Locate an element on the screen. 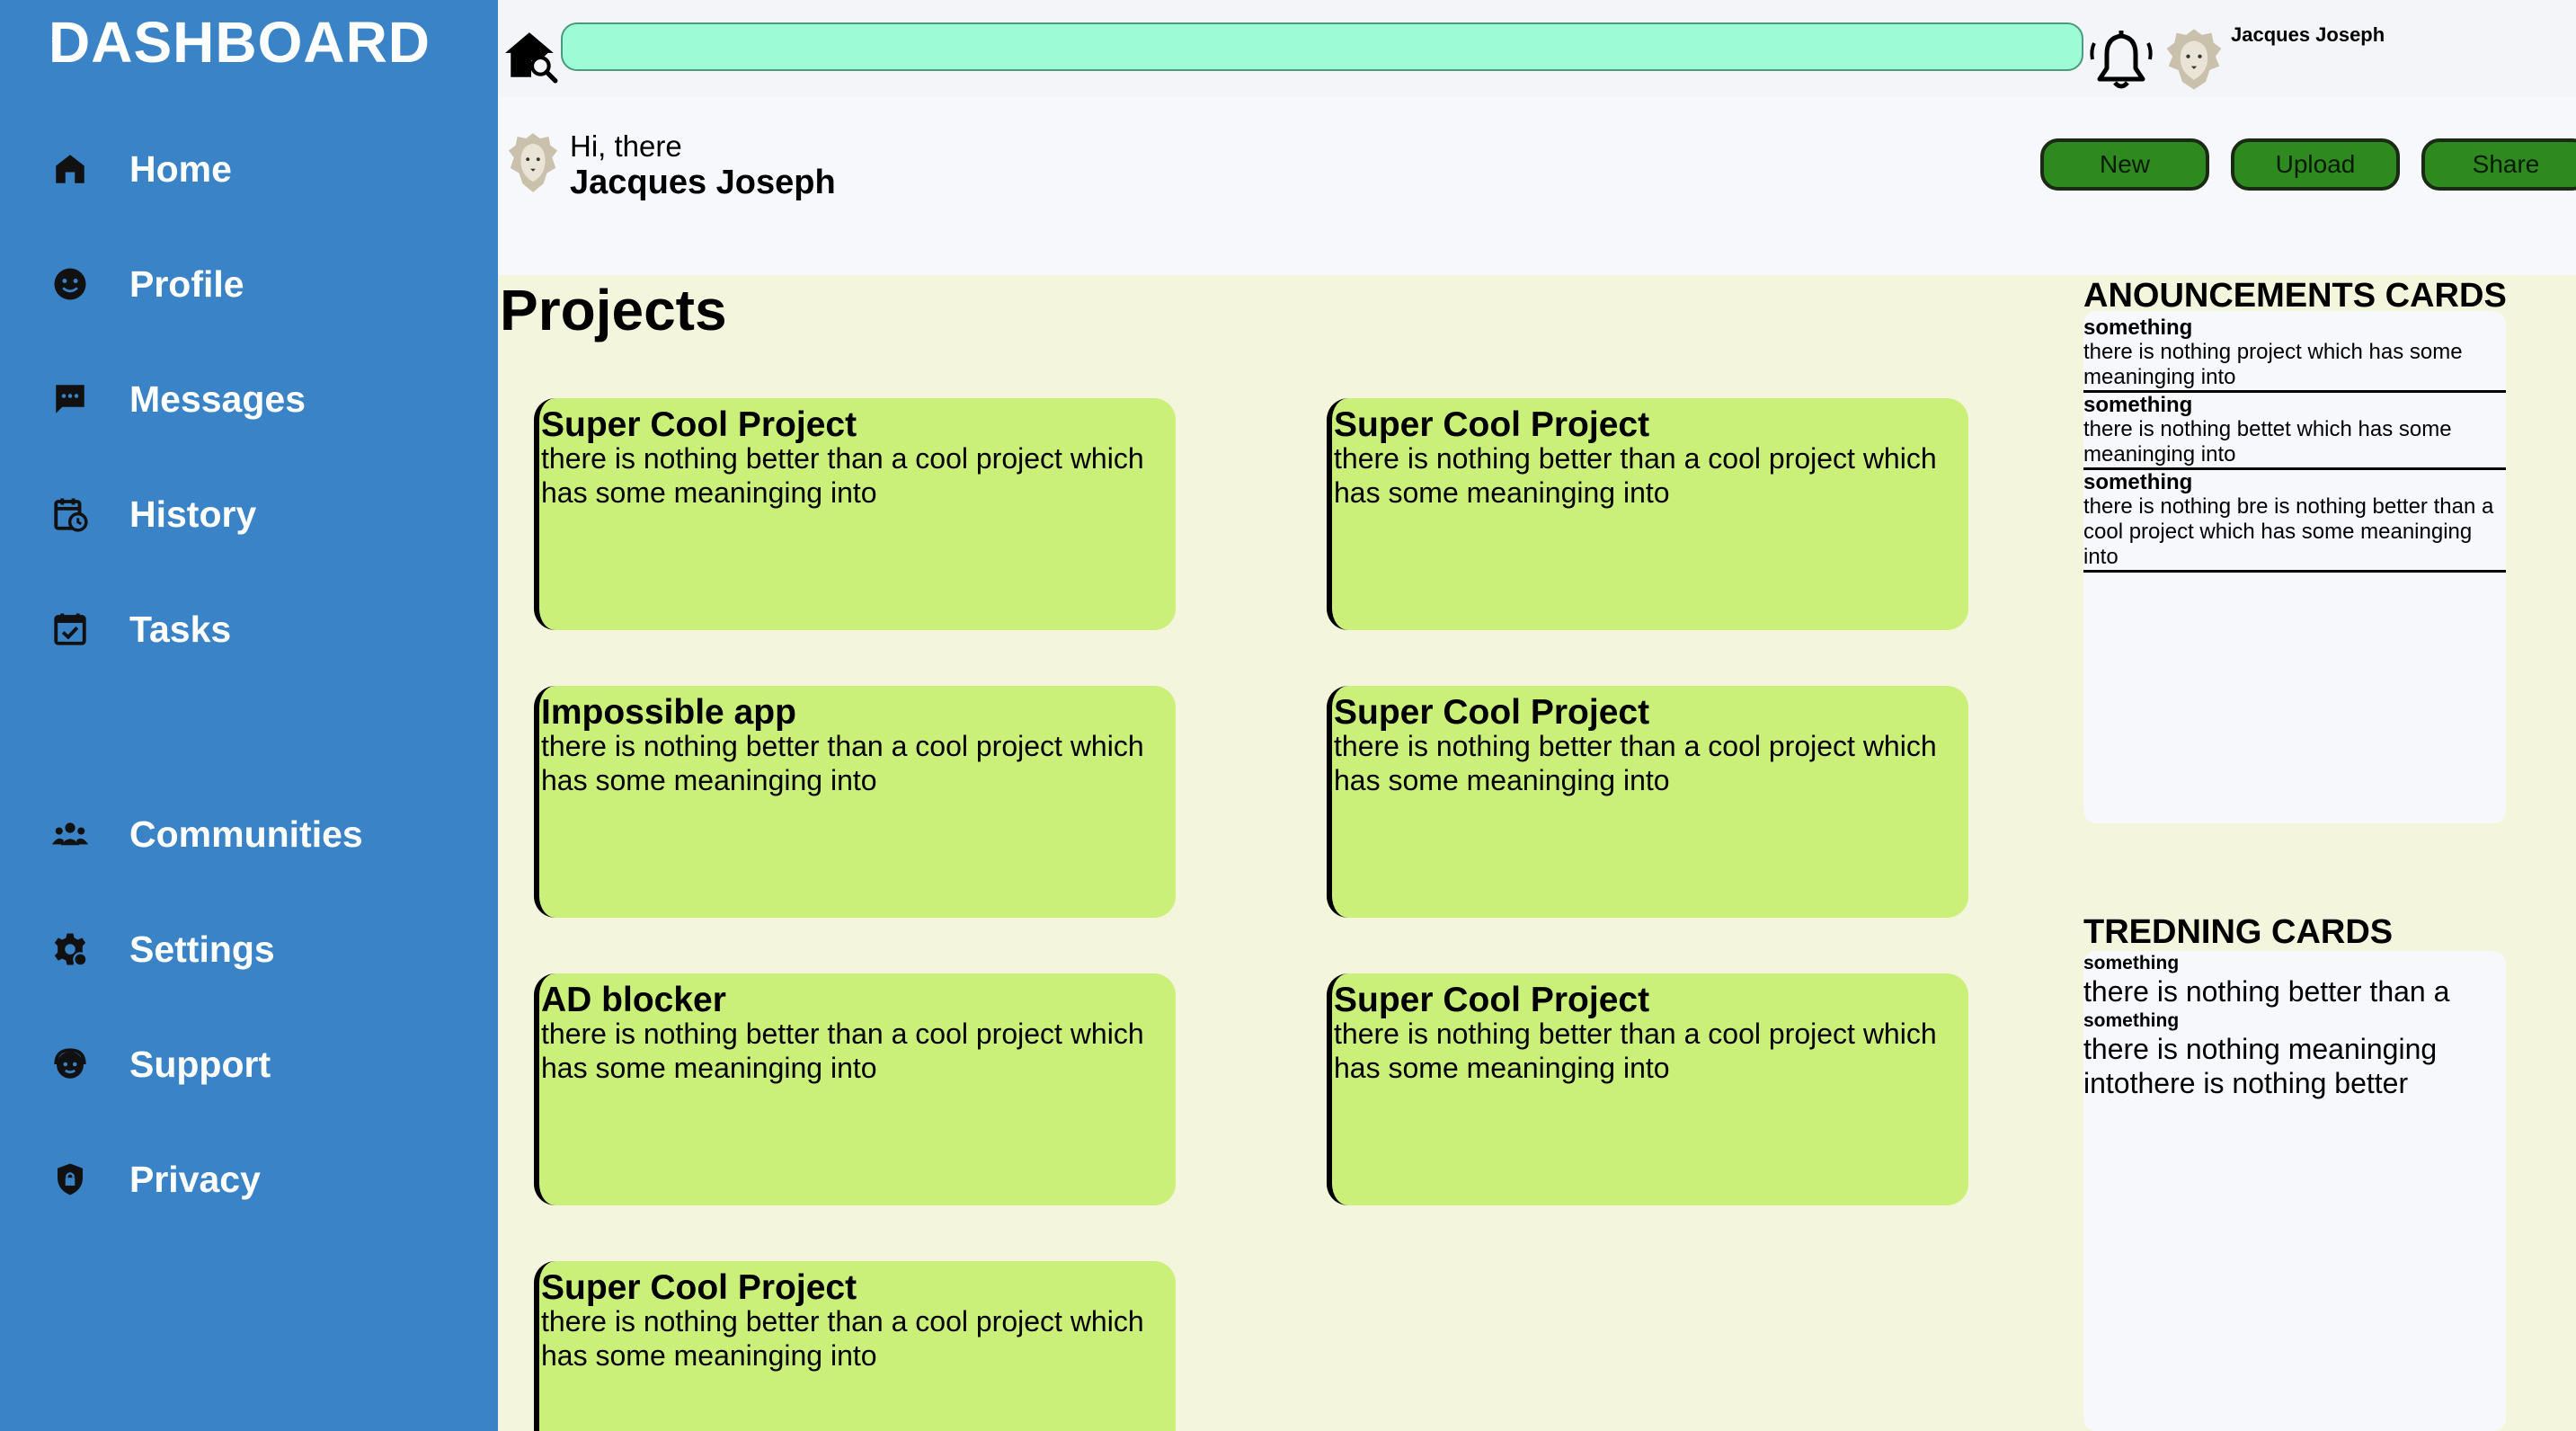 This screenshot has width=2576, height=1431. sidebar-item-home: Home is located at coordinates (141, 169).